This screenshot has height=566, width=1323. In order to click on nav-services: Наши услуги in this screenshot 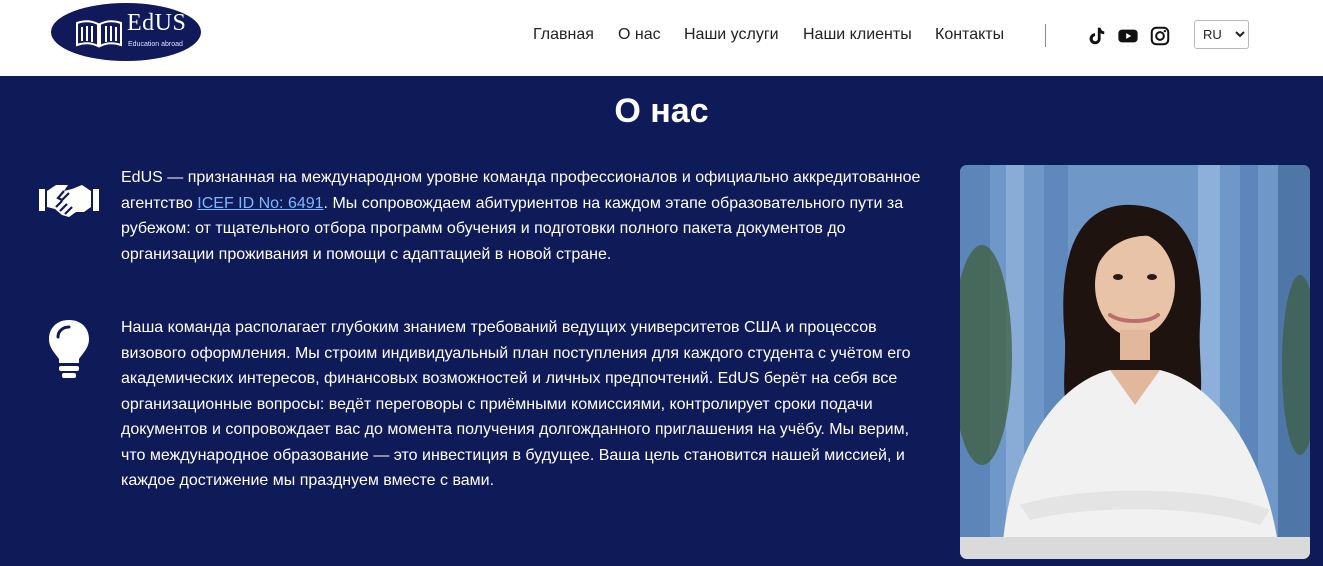, I will do `click(731, 35)`.